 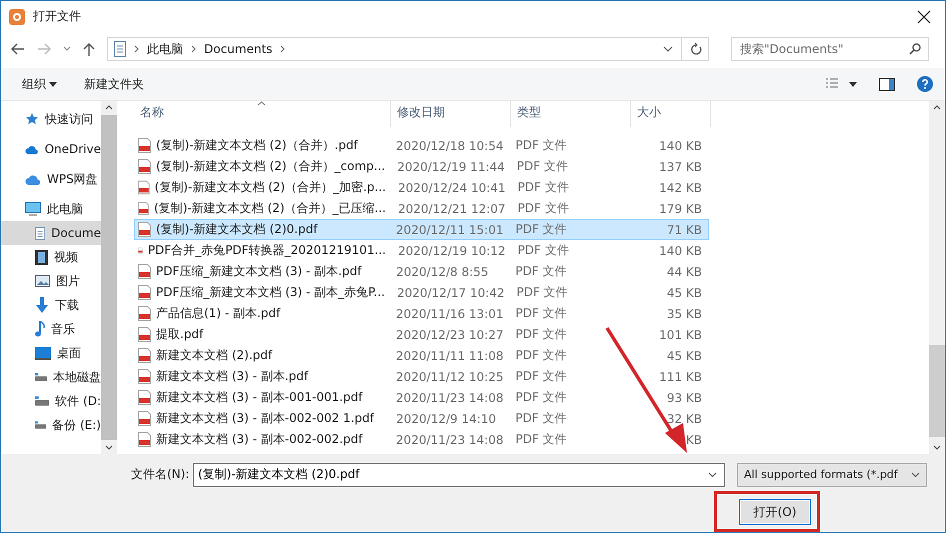 What do you see at coordinates (696, 49) in the screenshot?
I see `refresh-icon` at bounding box center [696, 49].